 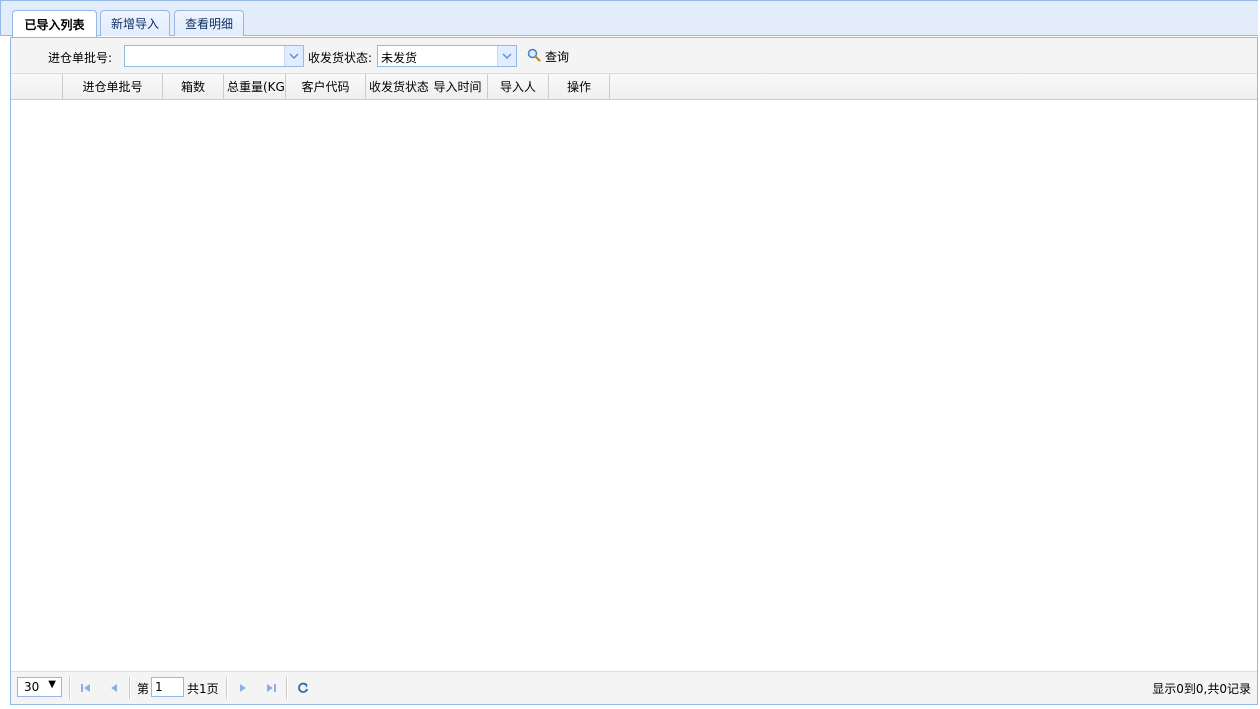 What do you see at coordinates (255, 86) in the screenshot?
I see `column-header: 总重量(KG` at bounding box center [255, 86].